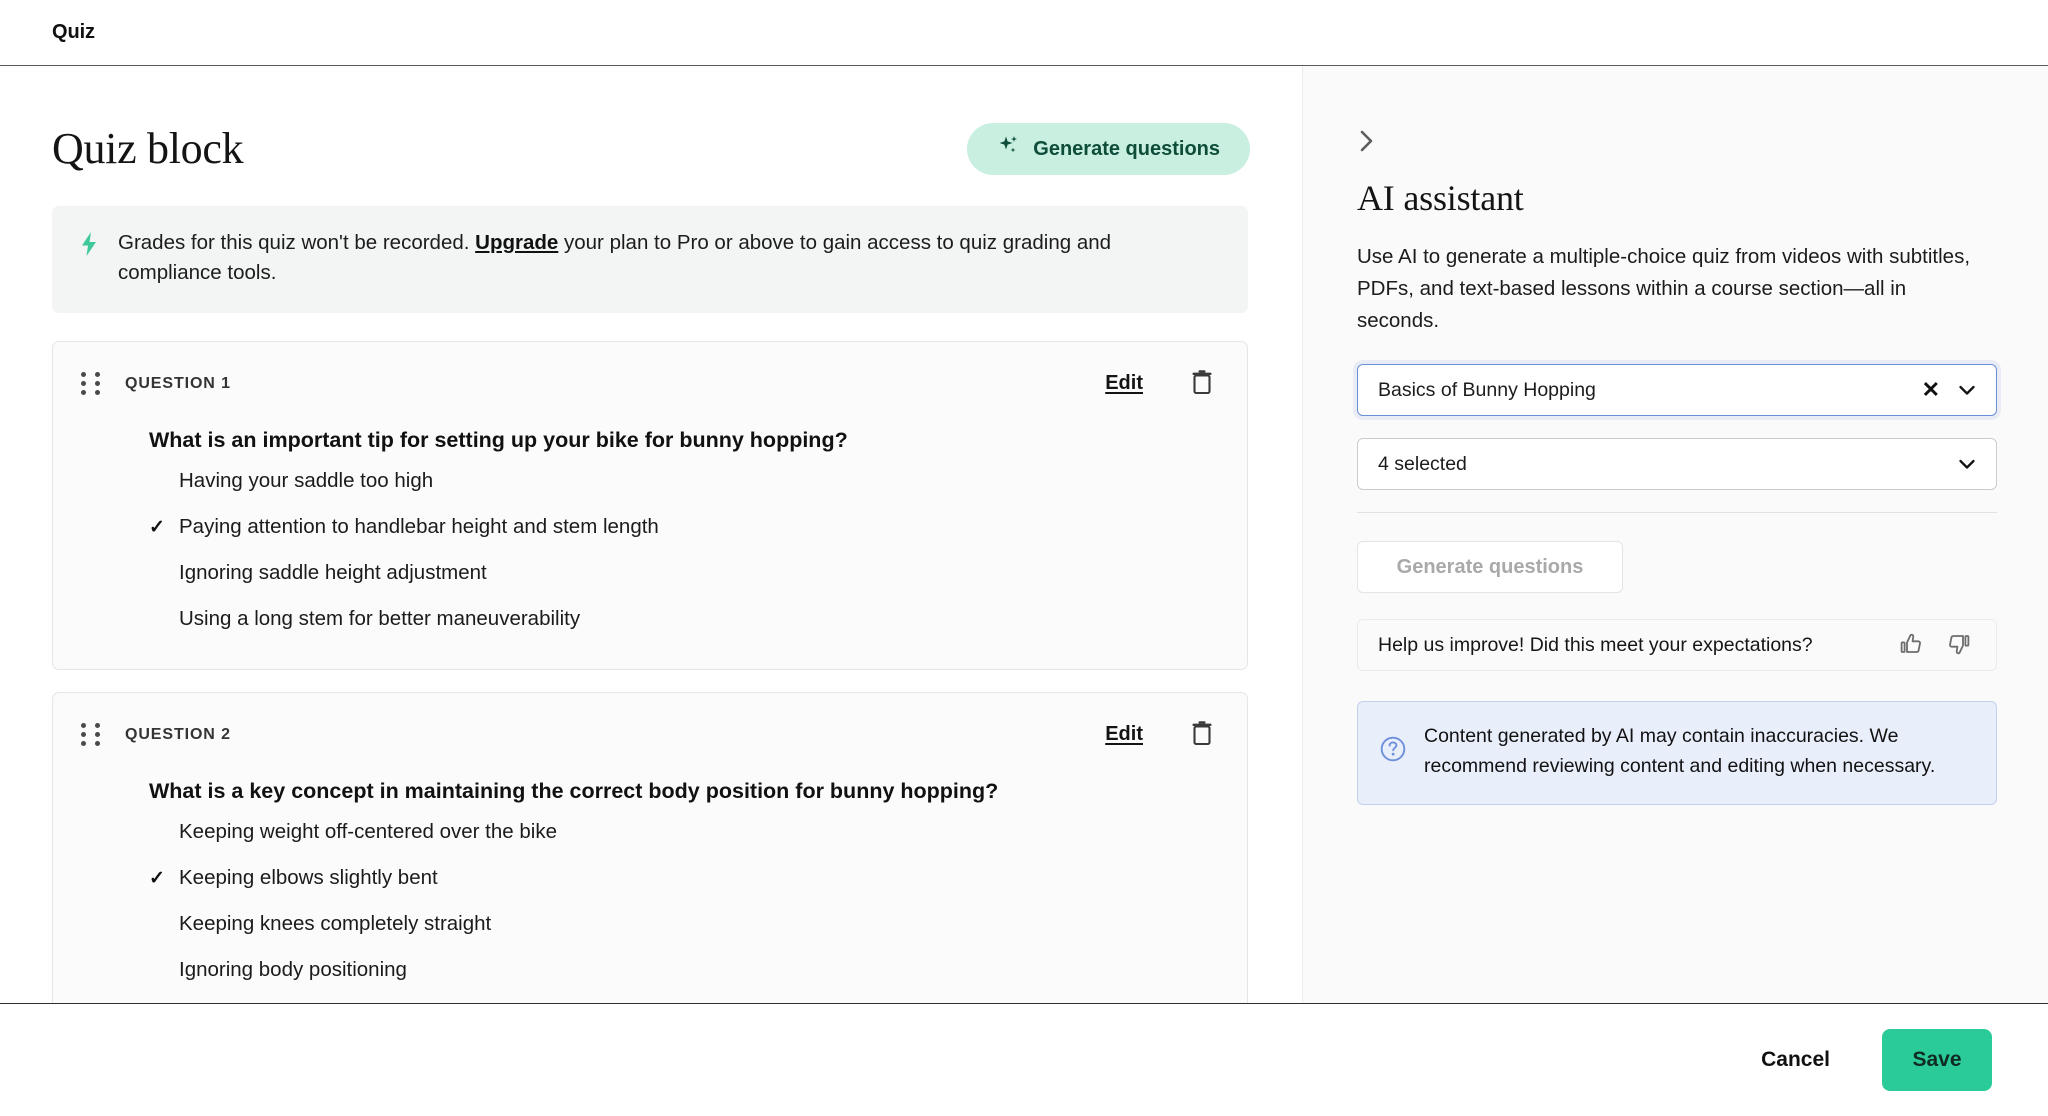 The height and width of the screenshot is (1116, 2048). What do you see at coordinates (1009, 149) in the screenshot?
I see `sparkle-icon` at bounding box center [1009, 149].